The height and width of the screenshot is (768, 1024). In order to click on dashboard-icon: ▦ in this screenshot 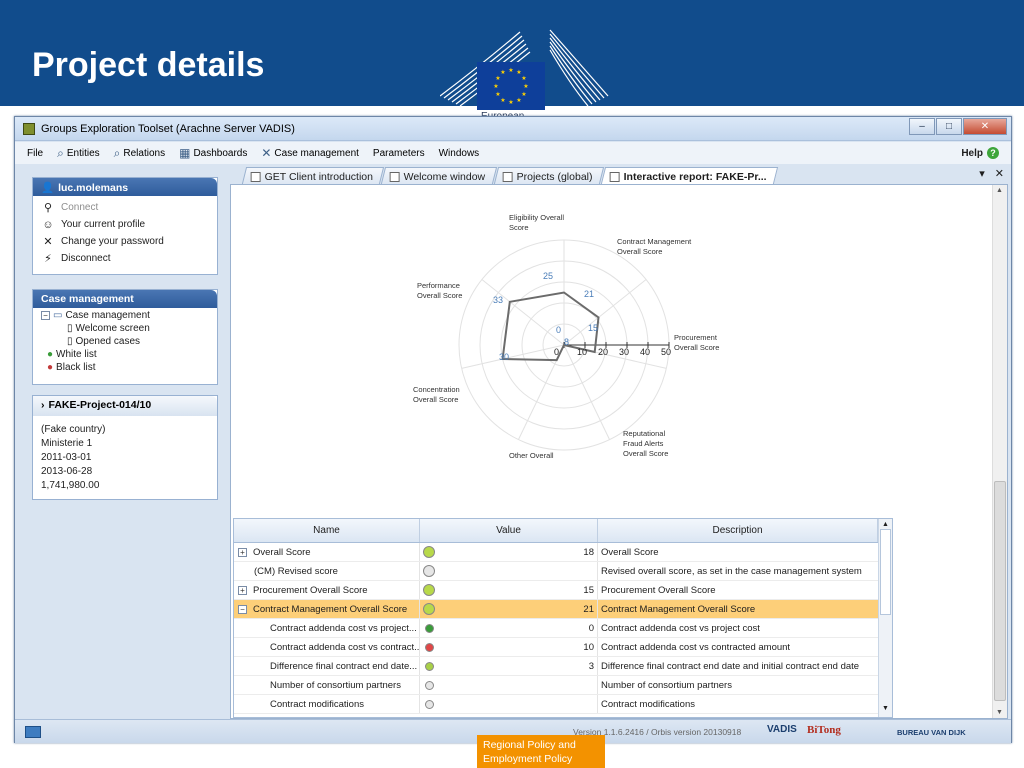, I will do `click(185, 153)`.